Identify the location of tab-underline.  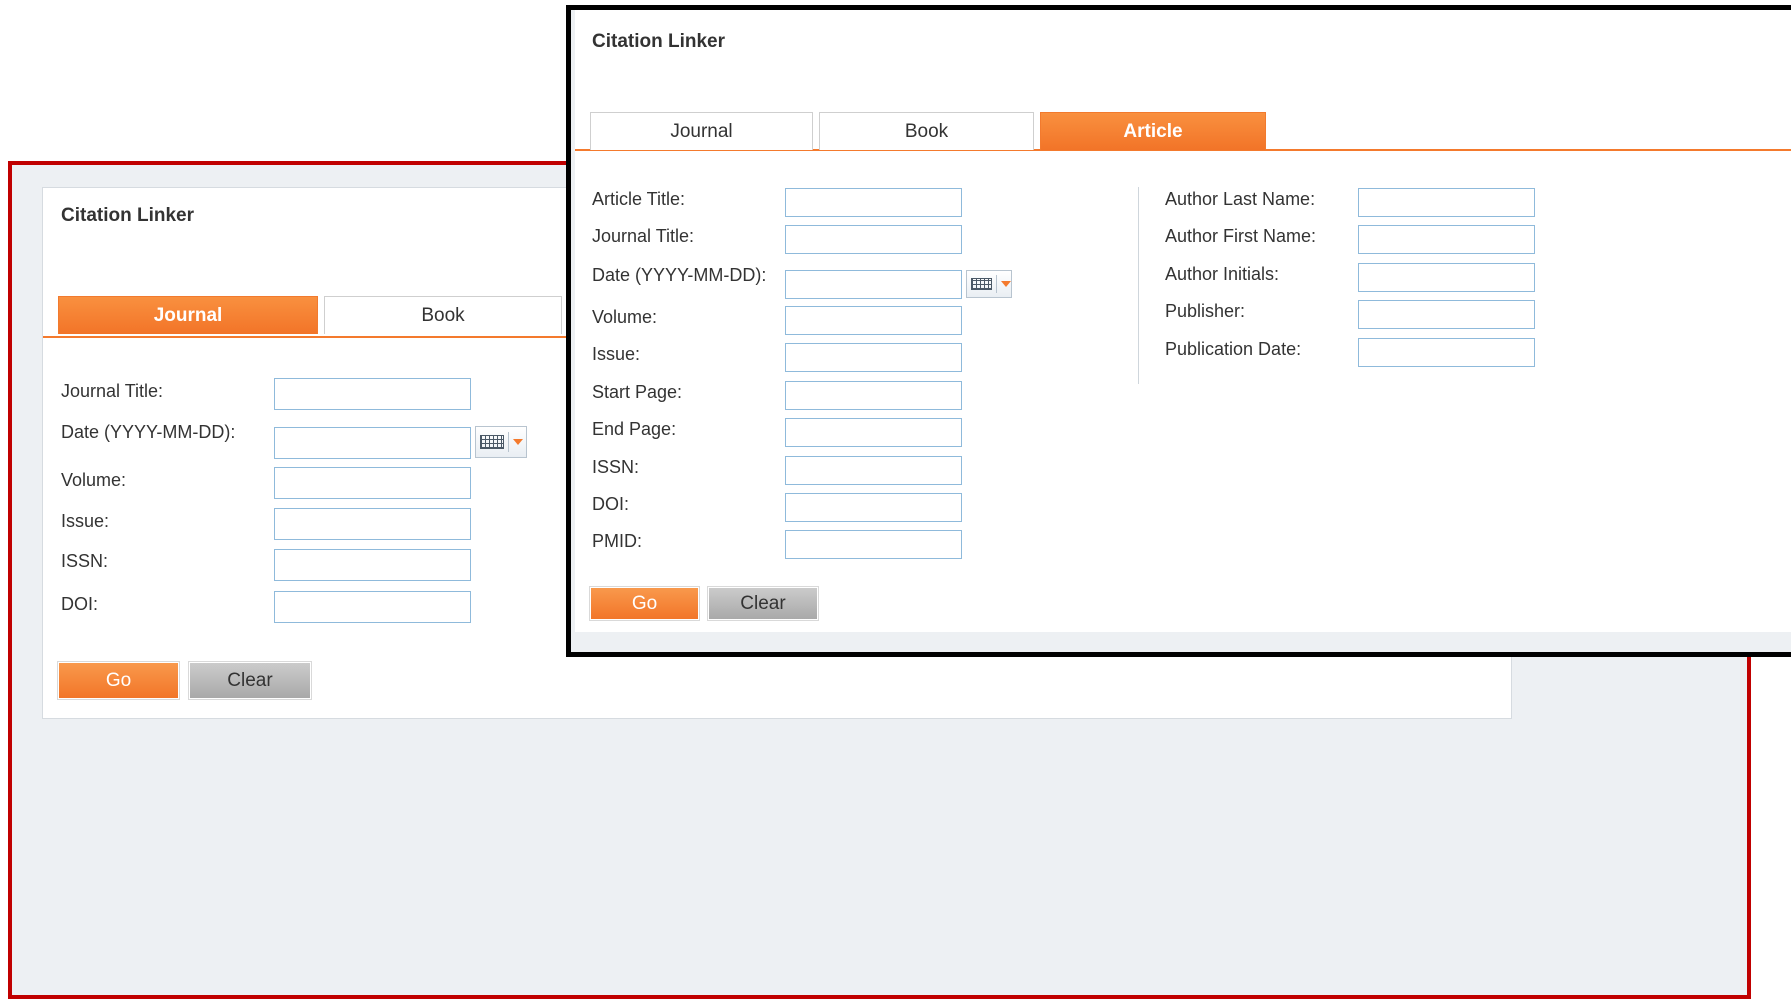
(343, 337).